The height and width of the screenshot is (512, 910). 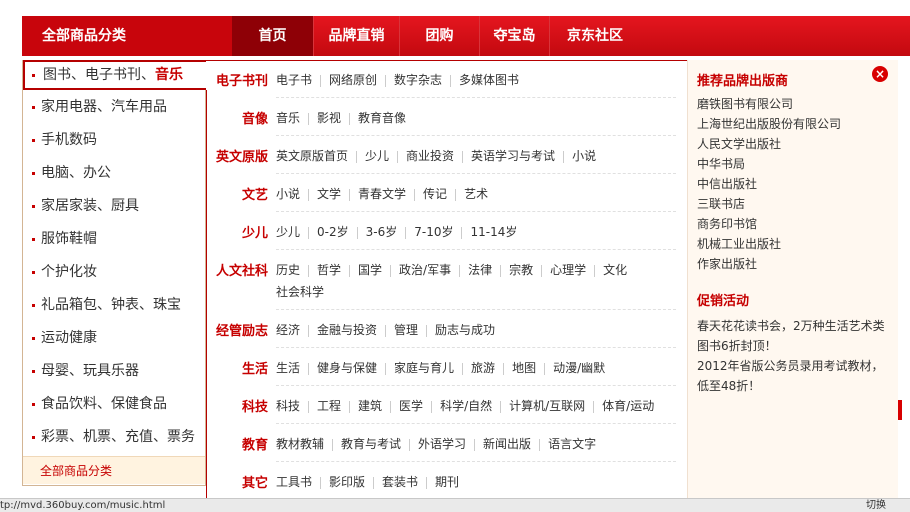 What do you see at coordinates (115, 437) in the screenshot?
I see `category-item-tickets: 彩票、机票、充值、票务` at bounding box center [115, 437].